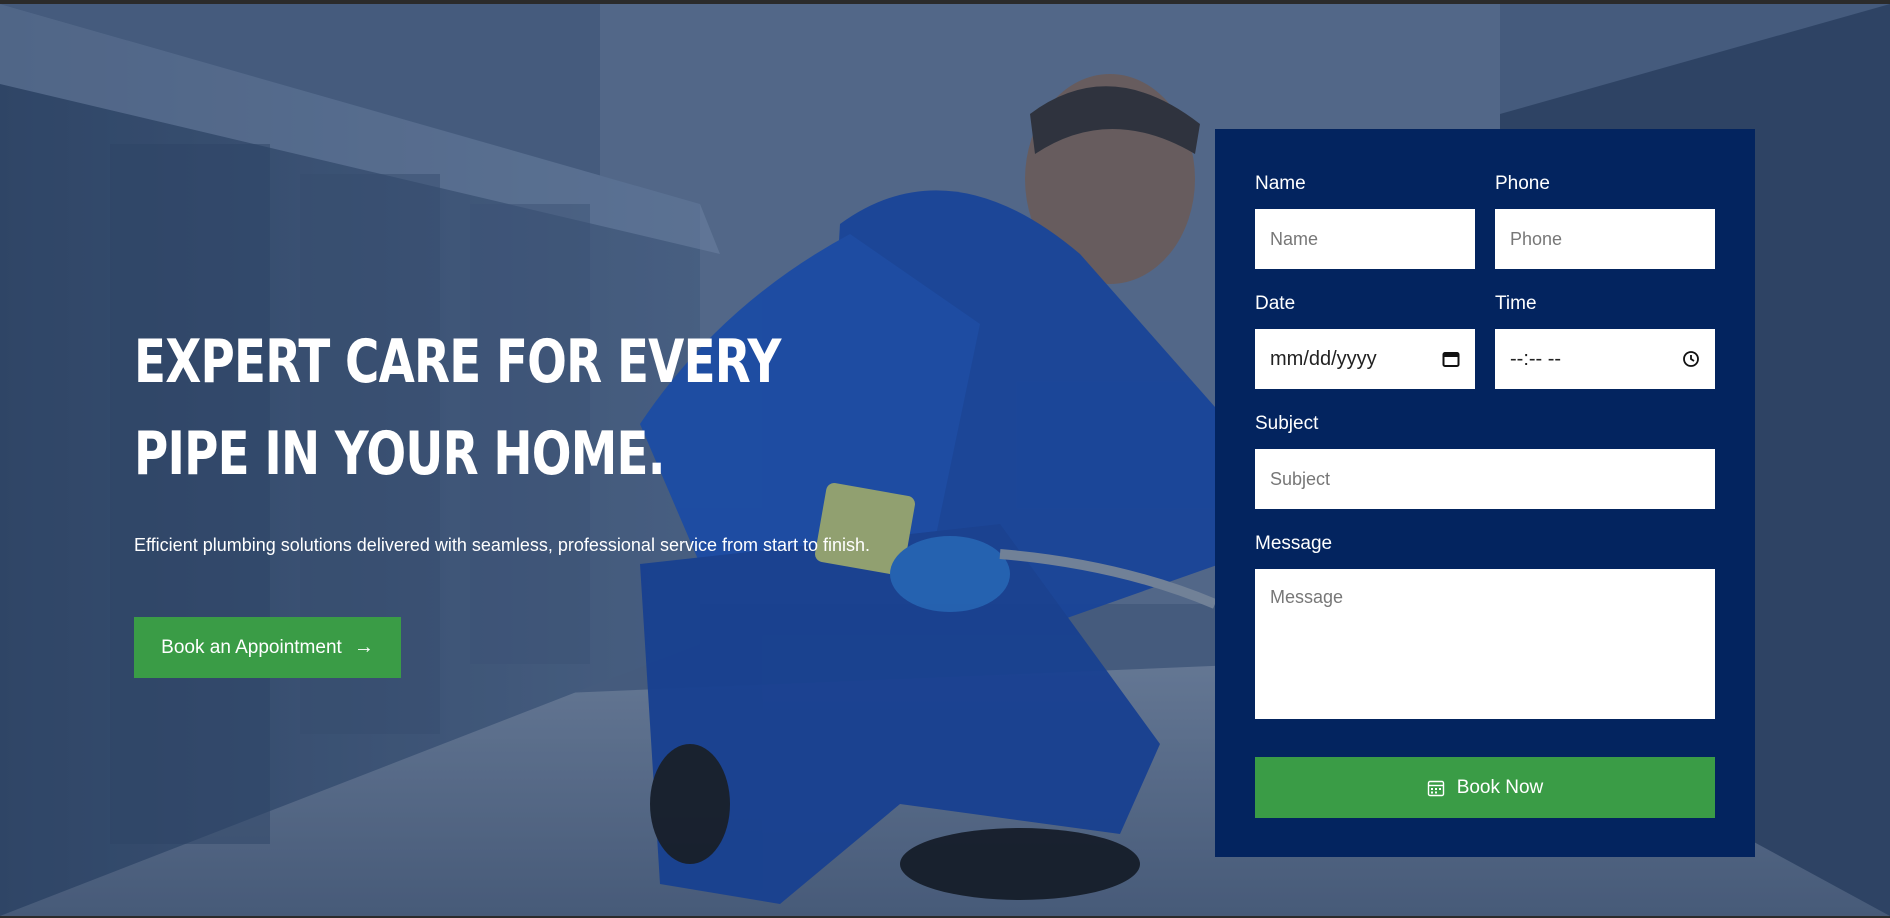 The width and height of the screenshot is (1890, 918). Describe the element at coordinates (1500, 787) in the screenshot. I see `book-now-label: Book Now` at that location.